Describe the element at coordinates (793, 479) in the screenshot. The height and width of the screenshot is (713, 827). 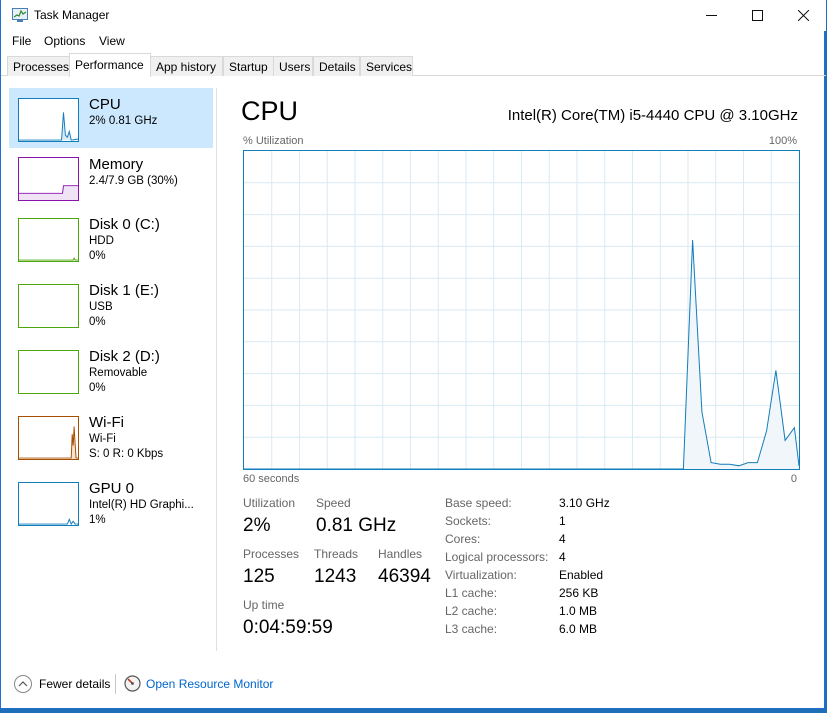
I see `graph-min-label: 0` at that location.